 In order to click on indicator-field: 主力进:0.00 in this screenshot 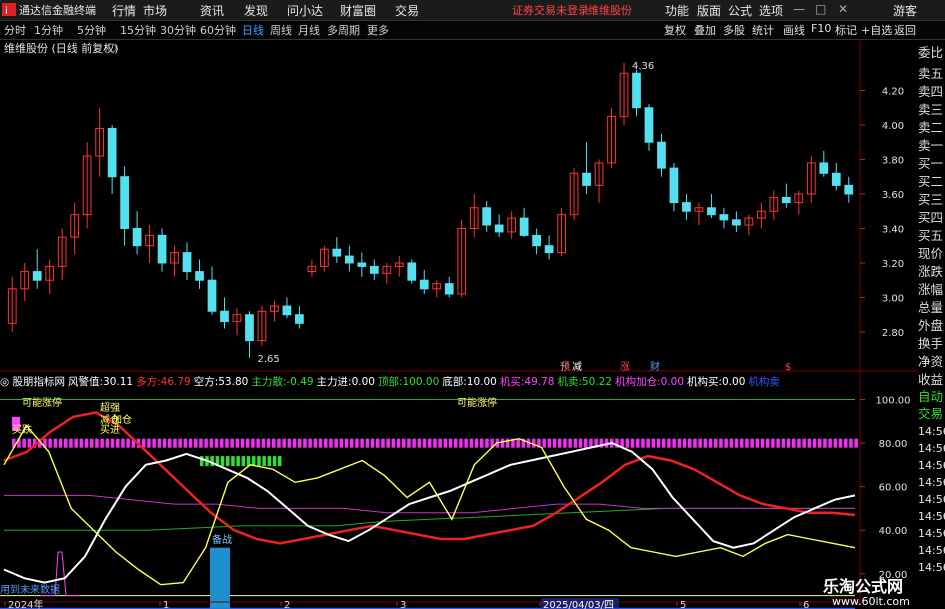, I will do `click(345, 382)`.